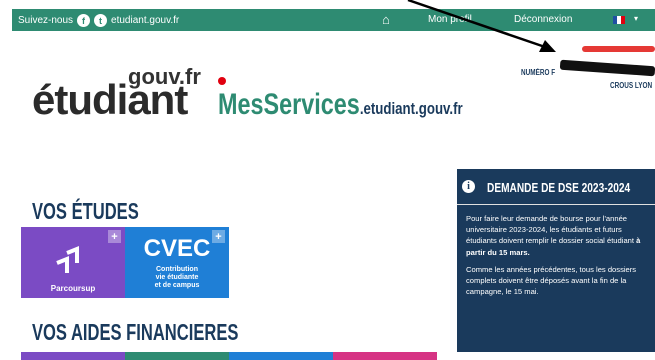 The image size is (655, 360). Describe the element at coordinates (67, 259) in the screenshot. I see `parcoursup-arrows-icon` at that location.